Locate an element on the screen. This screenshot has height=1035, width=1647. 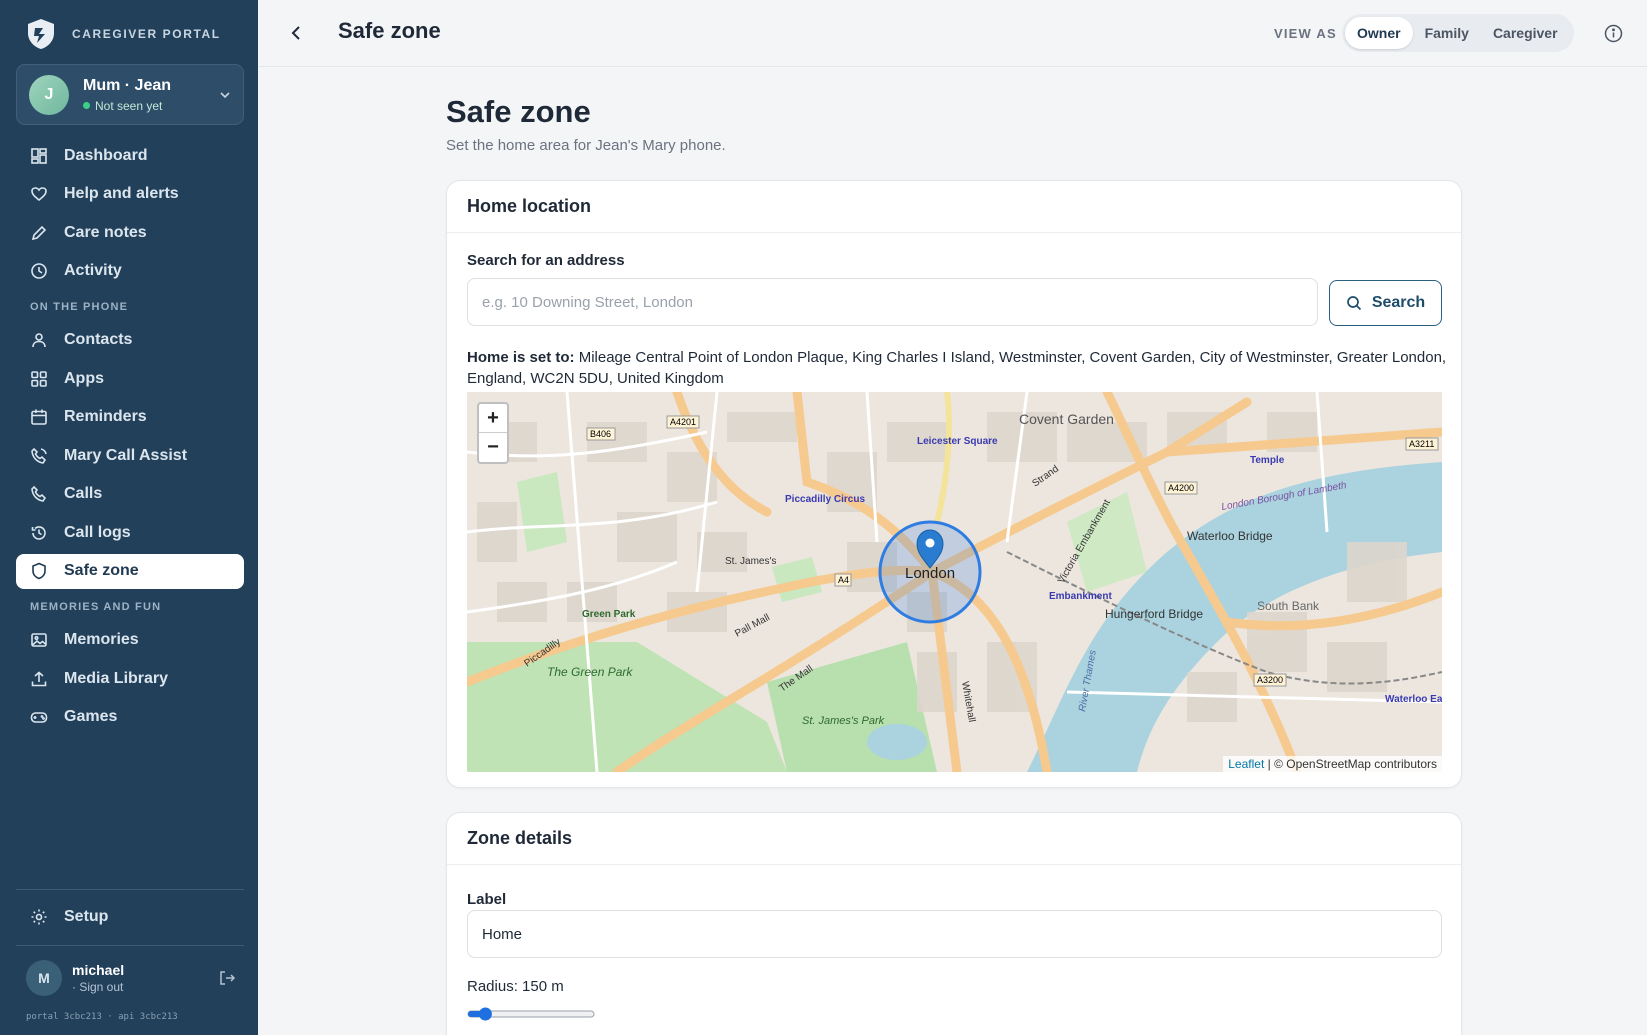
avatar: J is located at coordinates (49, 94).